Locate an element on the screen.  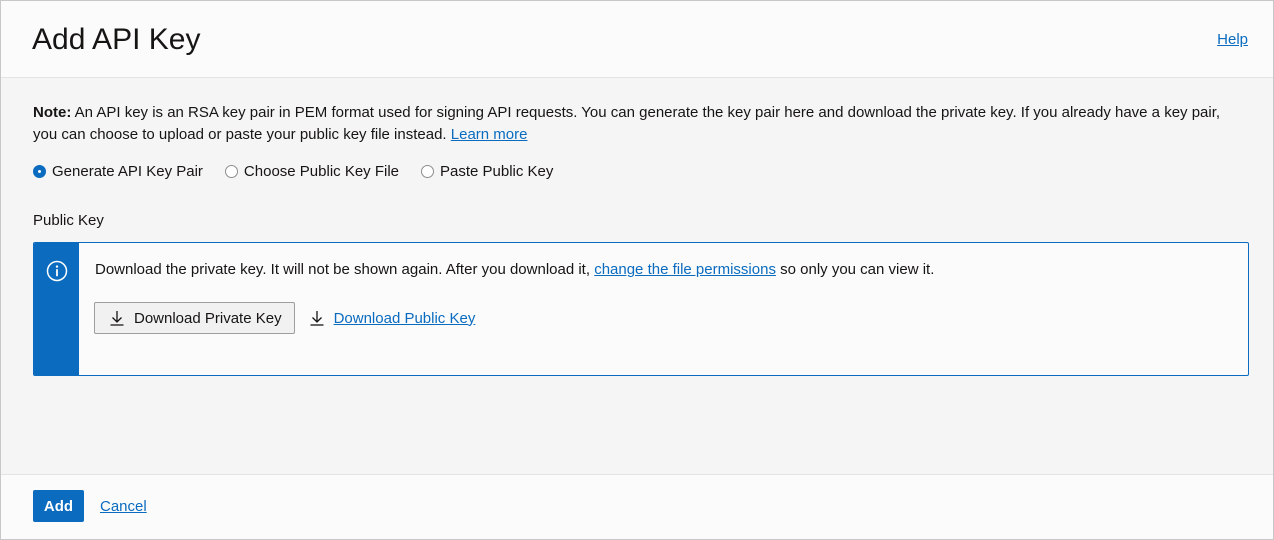
cancel-link: Cancel is located at coordinates (123, 506).